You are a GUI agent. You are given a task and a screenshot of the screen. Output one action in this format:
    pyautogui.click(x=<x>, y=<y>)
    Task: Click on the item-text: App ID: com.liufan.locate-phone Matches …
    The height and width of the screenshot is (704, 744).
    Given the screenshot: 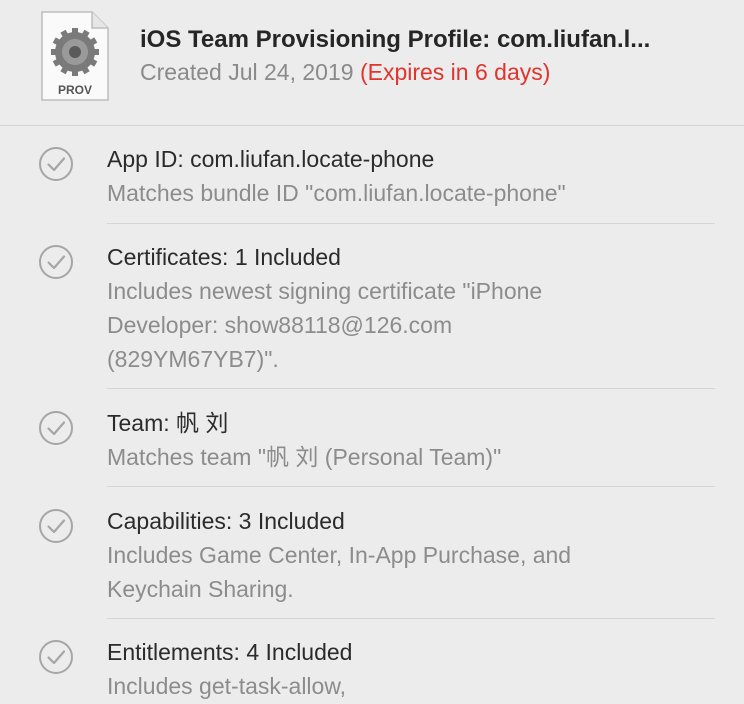 What is the action you would take?
    pyautogui.click(x=407, y=176)
    